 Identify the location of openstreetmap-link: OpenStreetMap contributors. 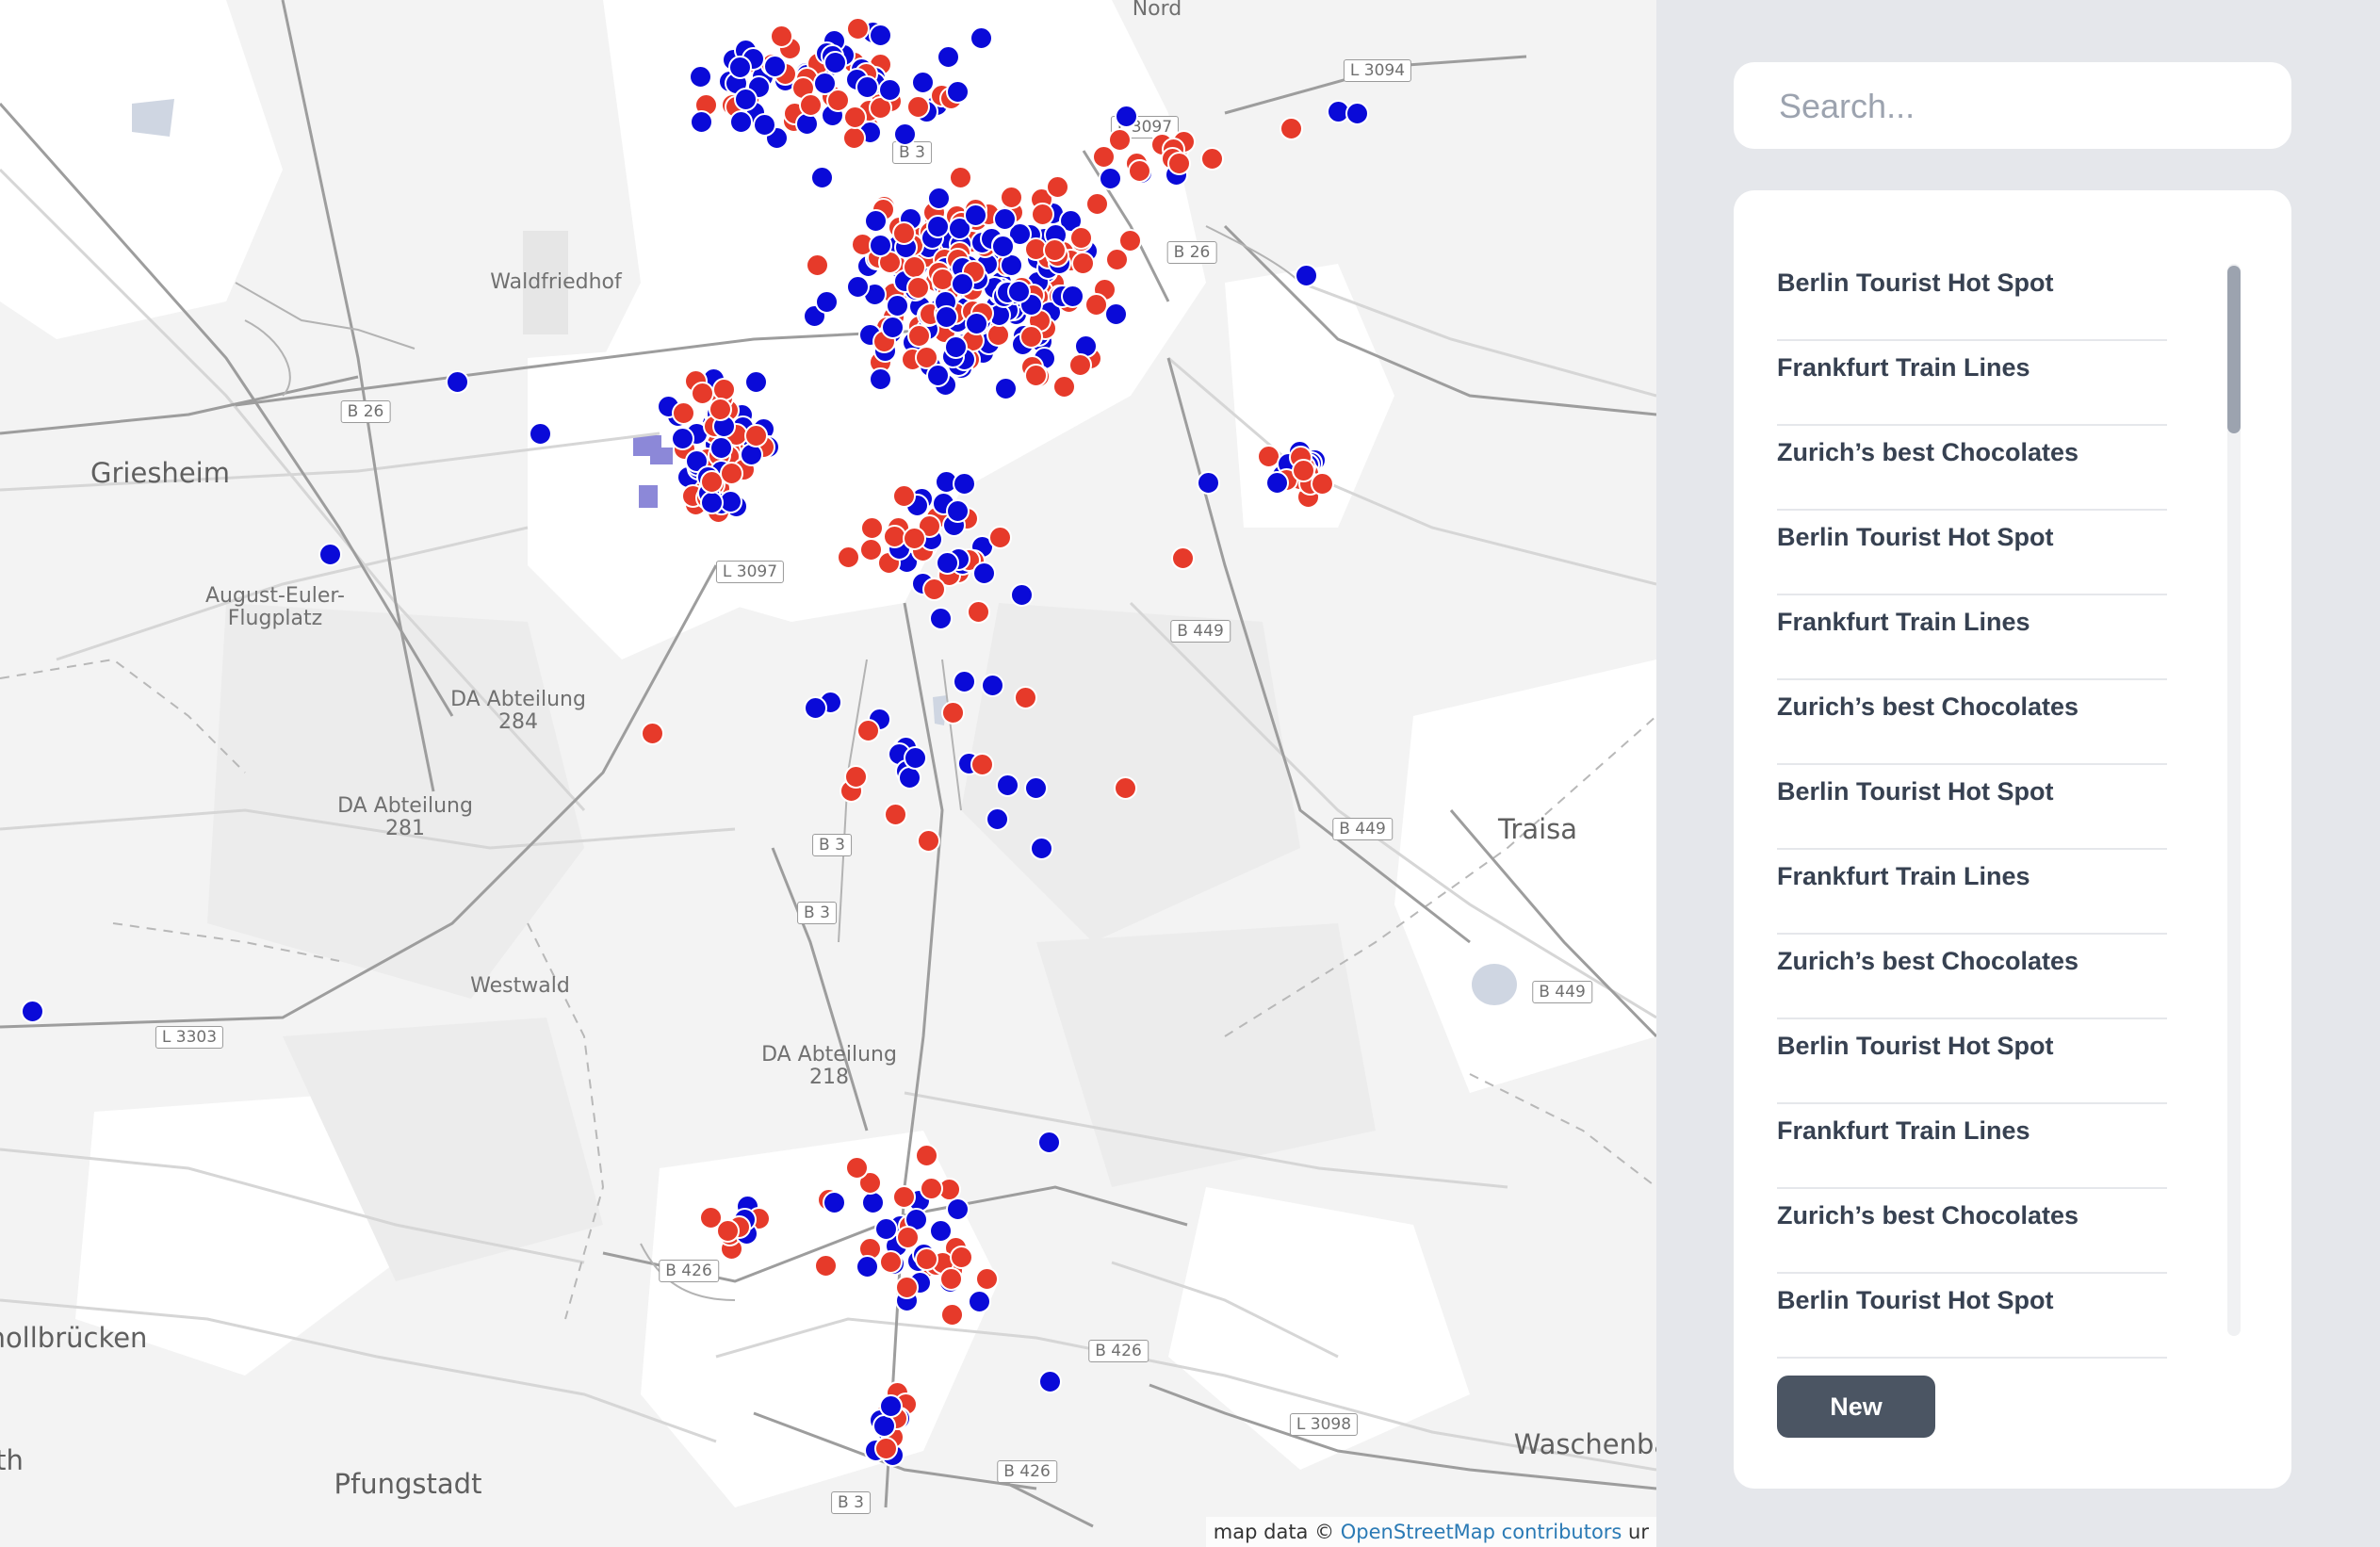
(1481, 1532).